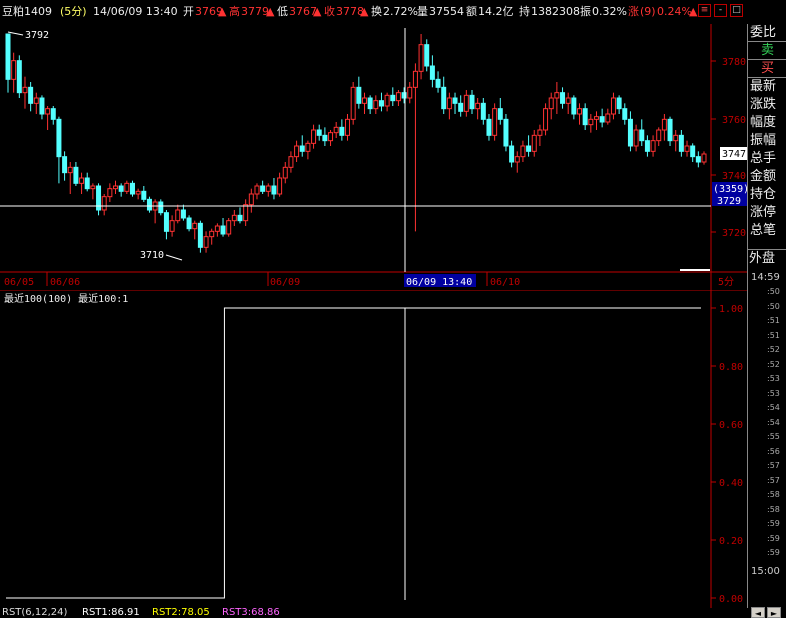 Image resolution: width=786 pixels, height=618 pixels. What do you see at coordinates (704, 10) in the screenshot?
I see `settings-icon: ≡` at bounding box center [704, 10].